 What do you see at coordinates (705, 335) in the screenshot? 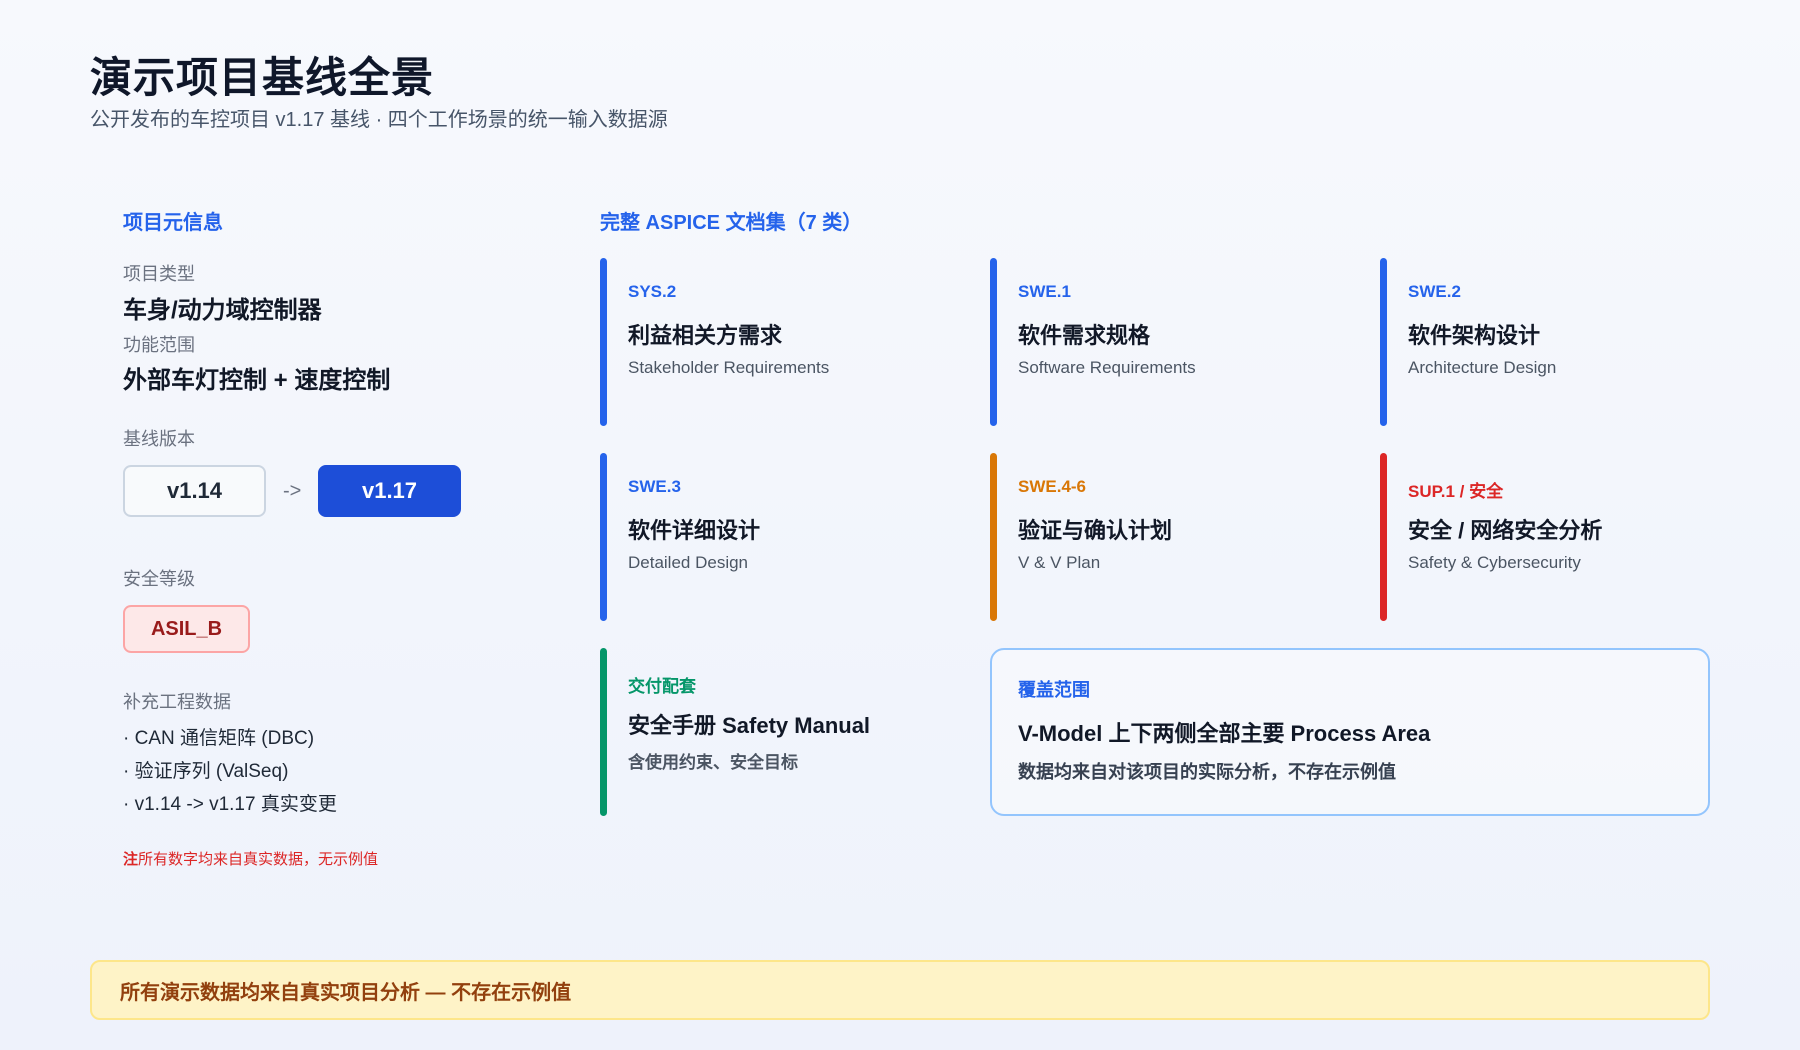
I see `doc-title: 利益相关方需求` at bounding box center [705, 335].